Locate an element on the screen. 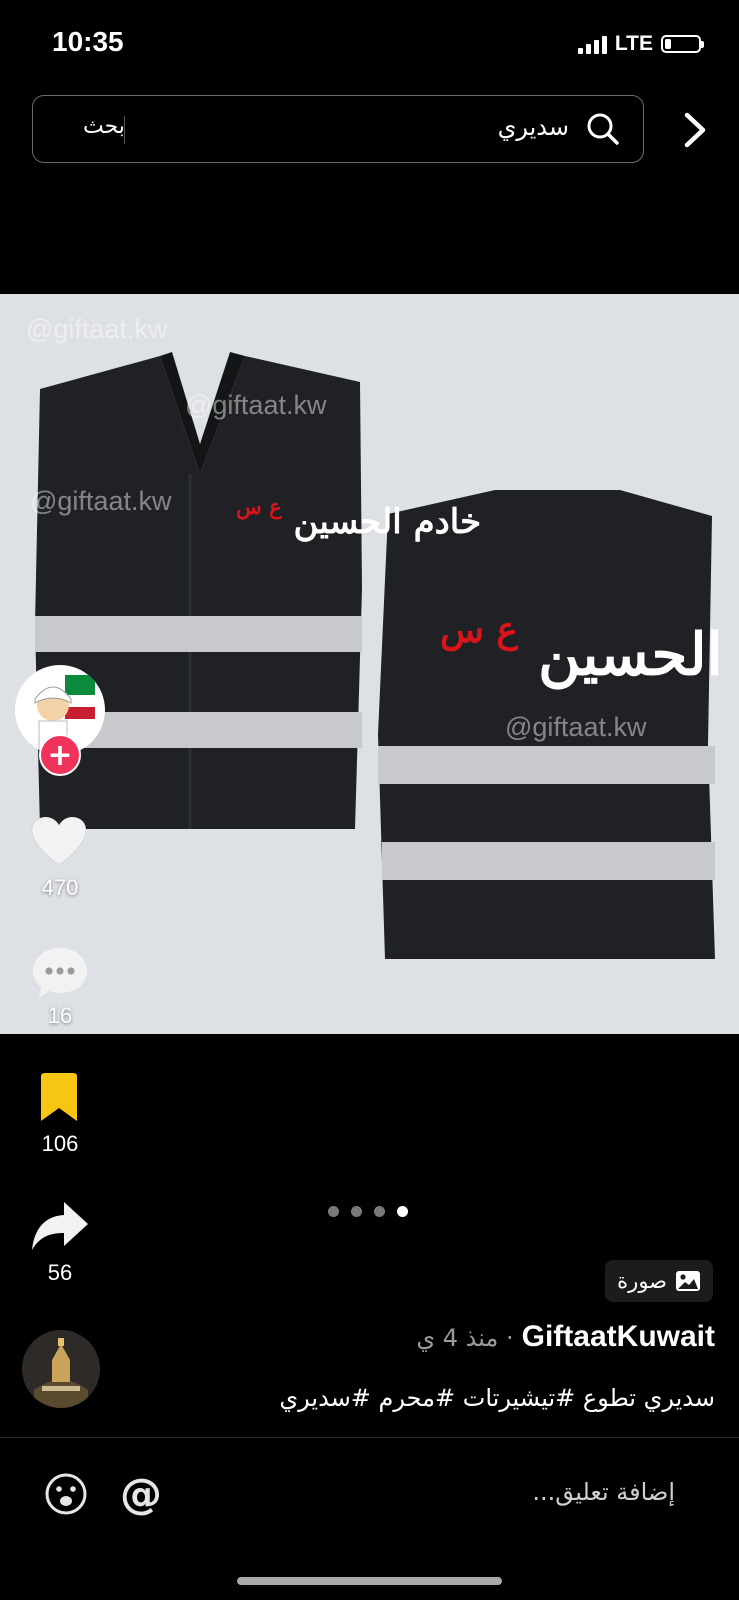 The height and width of the screenshot is (1600, 739). signal-icon is located at coordinates (592, 44).